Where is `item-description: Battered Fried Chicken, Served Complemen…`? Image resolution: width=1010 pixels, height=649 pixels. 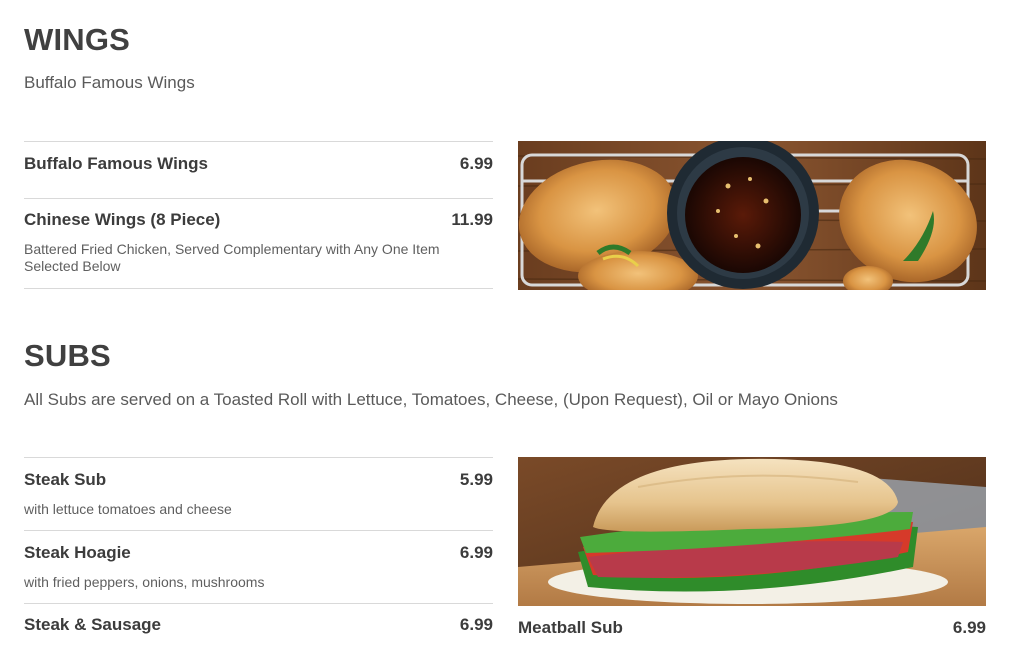 item-description: Battered Fried Chicken, Served Complemen… is located at coordinates (232, 257).